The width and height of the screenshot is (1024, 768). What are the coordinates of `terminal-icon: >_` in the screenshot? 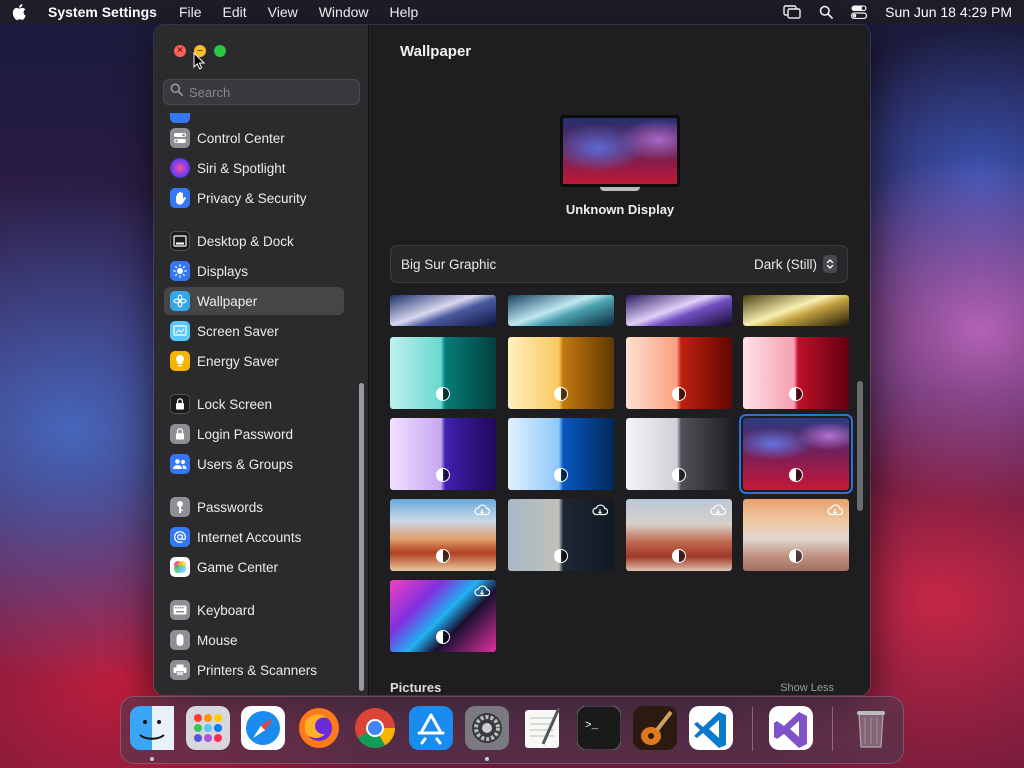 It's located at (599, 728).